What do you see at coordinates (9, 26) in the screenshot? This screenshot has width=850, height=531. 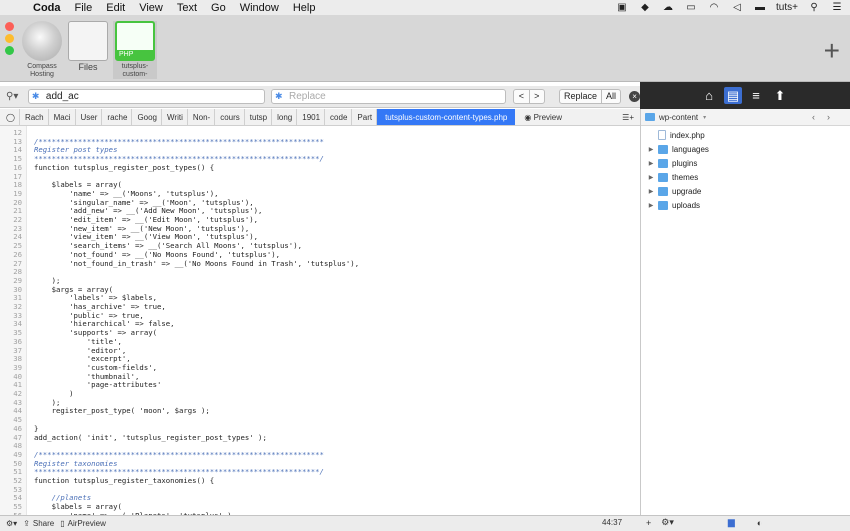 I see `close-window-button` at bounding box center [9, 26].